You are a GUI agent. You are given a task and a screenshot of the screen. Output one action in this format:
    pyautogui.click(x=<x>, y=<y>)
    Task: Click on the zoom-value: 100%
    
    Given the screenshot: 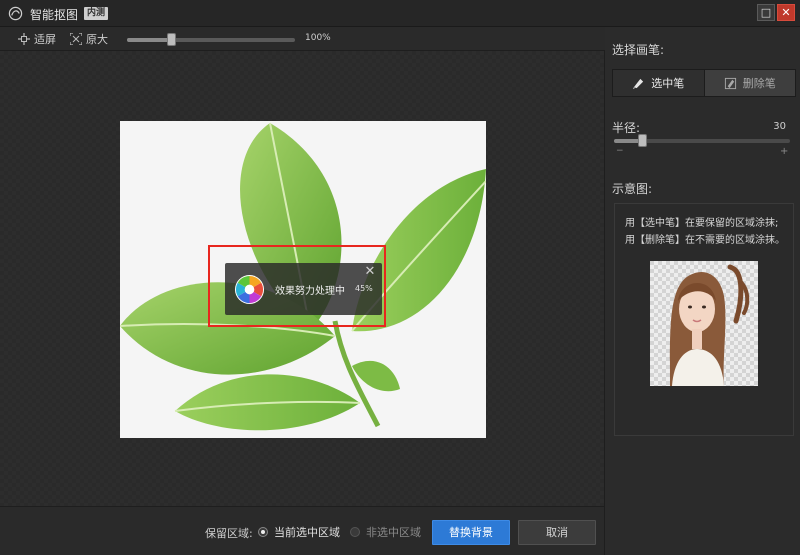 What is the action you would take?
    pyautogui.click(x=318, y=38)
    